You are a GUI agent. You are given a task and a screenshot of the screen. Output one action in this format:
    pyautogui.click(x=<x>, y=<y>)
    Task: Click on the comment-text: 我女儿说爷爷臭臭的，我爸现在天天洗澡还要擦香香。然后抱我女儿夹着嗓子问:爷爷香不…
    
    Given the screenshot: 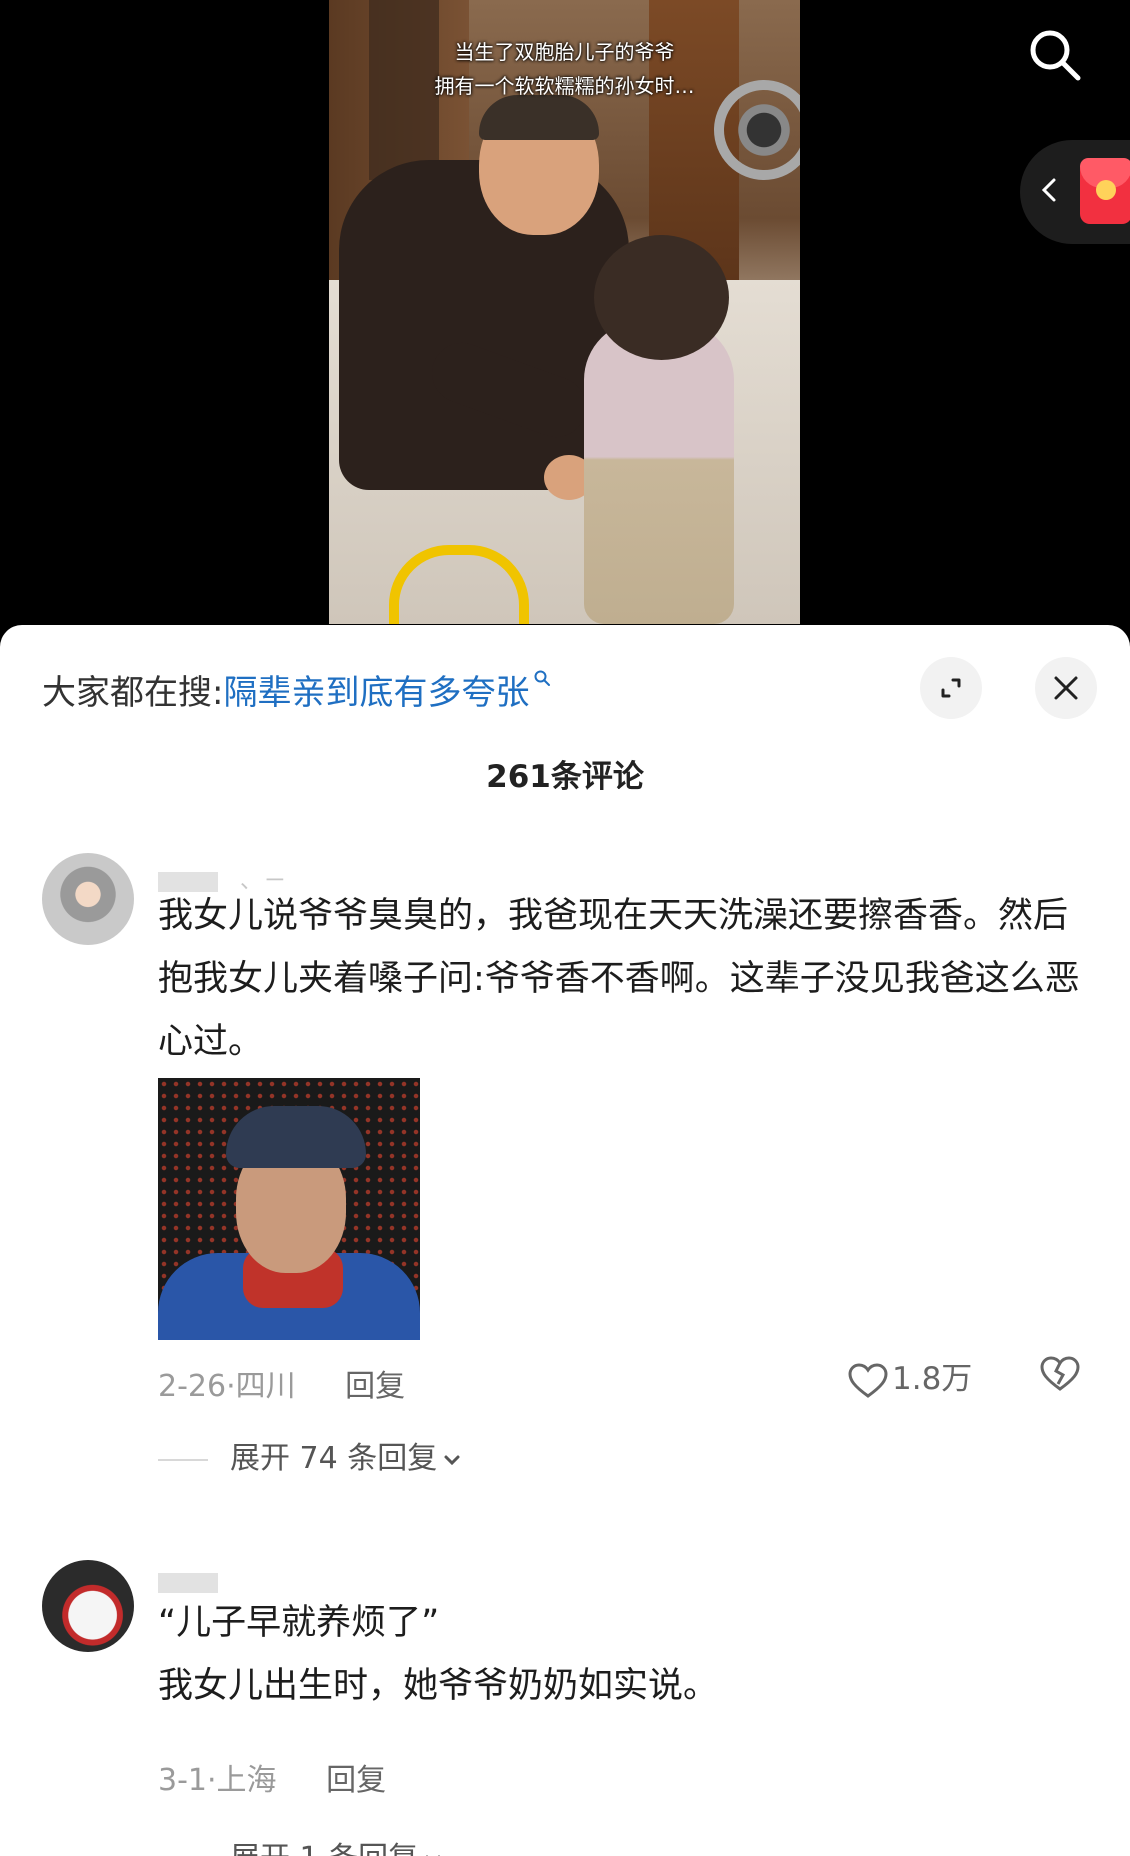 What is the action you would take?
    pyautogui.click(x=619, y=979)
    